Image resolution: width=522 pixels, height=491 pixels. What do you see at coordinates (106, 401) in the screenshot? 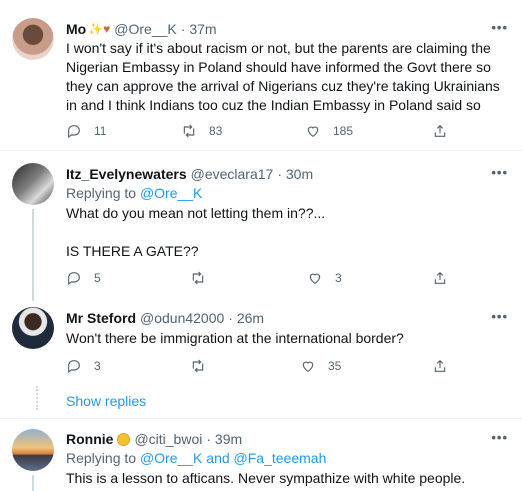
I see `show-replies-link: Show replies` at bounding box center [106, 401].